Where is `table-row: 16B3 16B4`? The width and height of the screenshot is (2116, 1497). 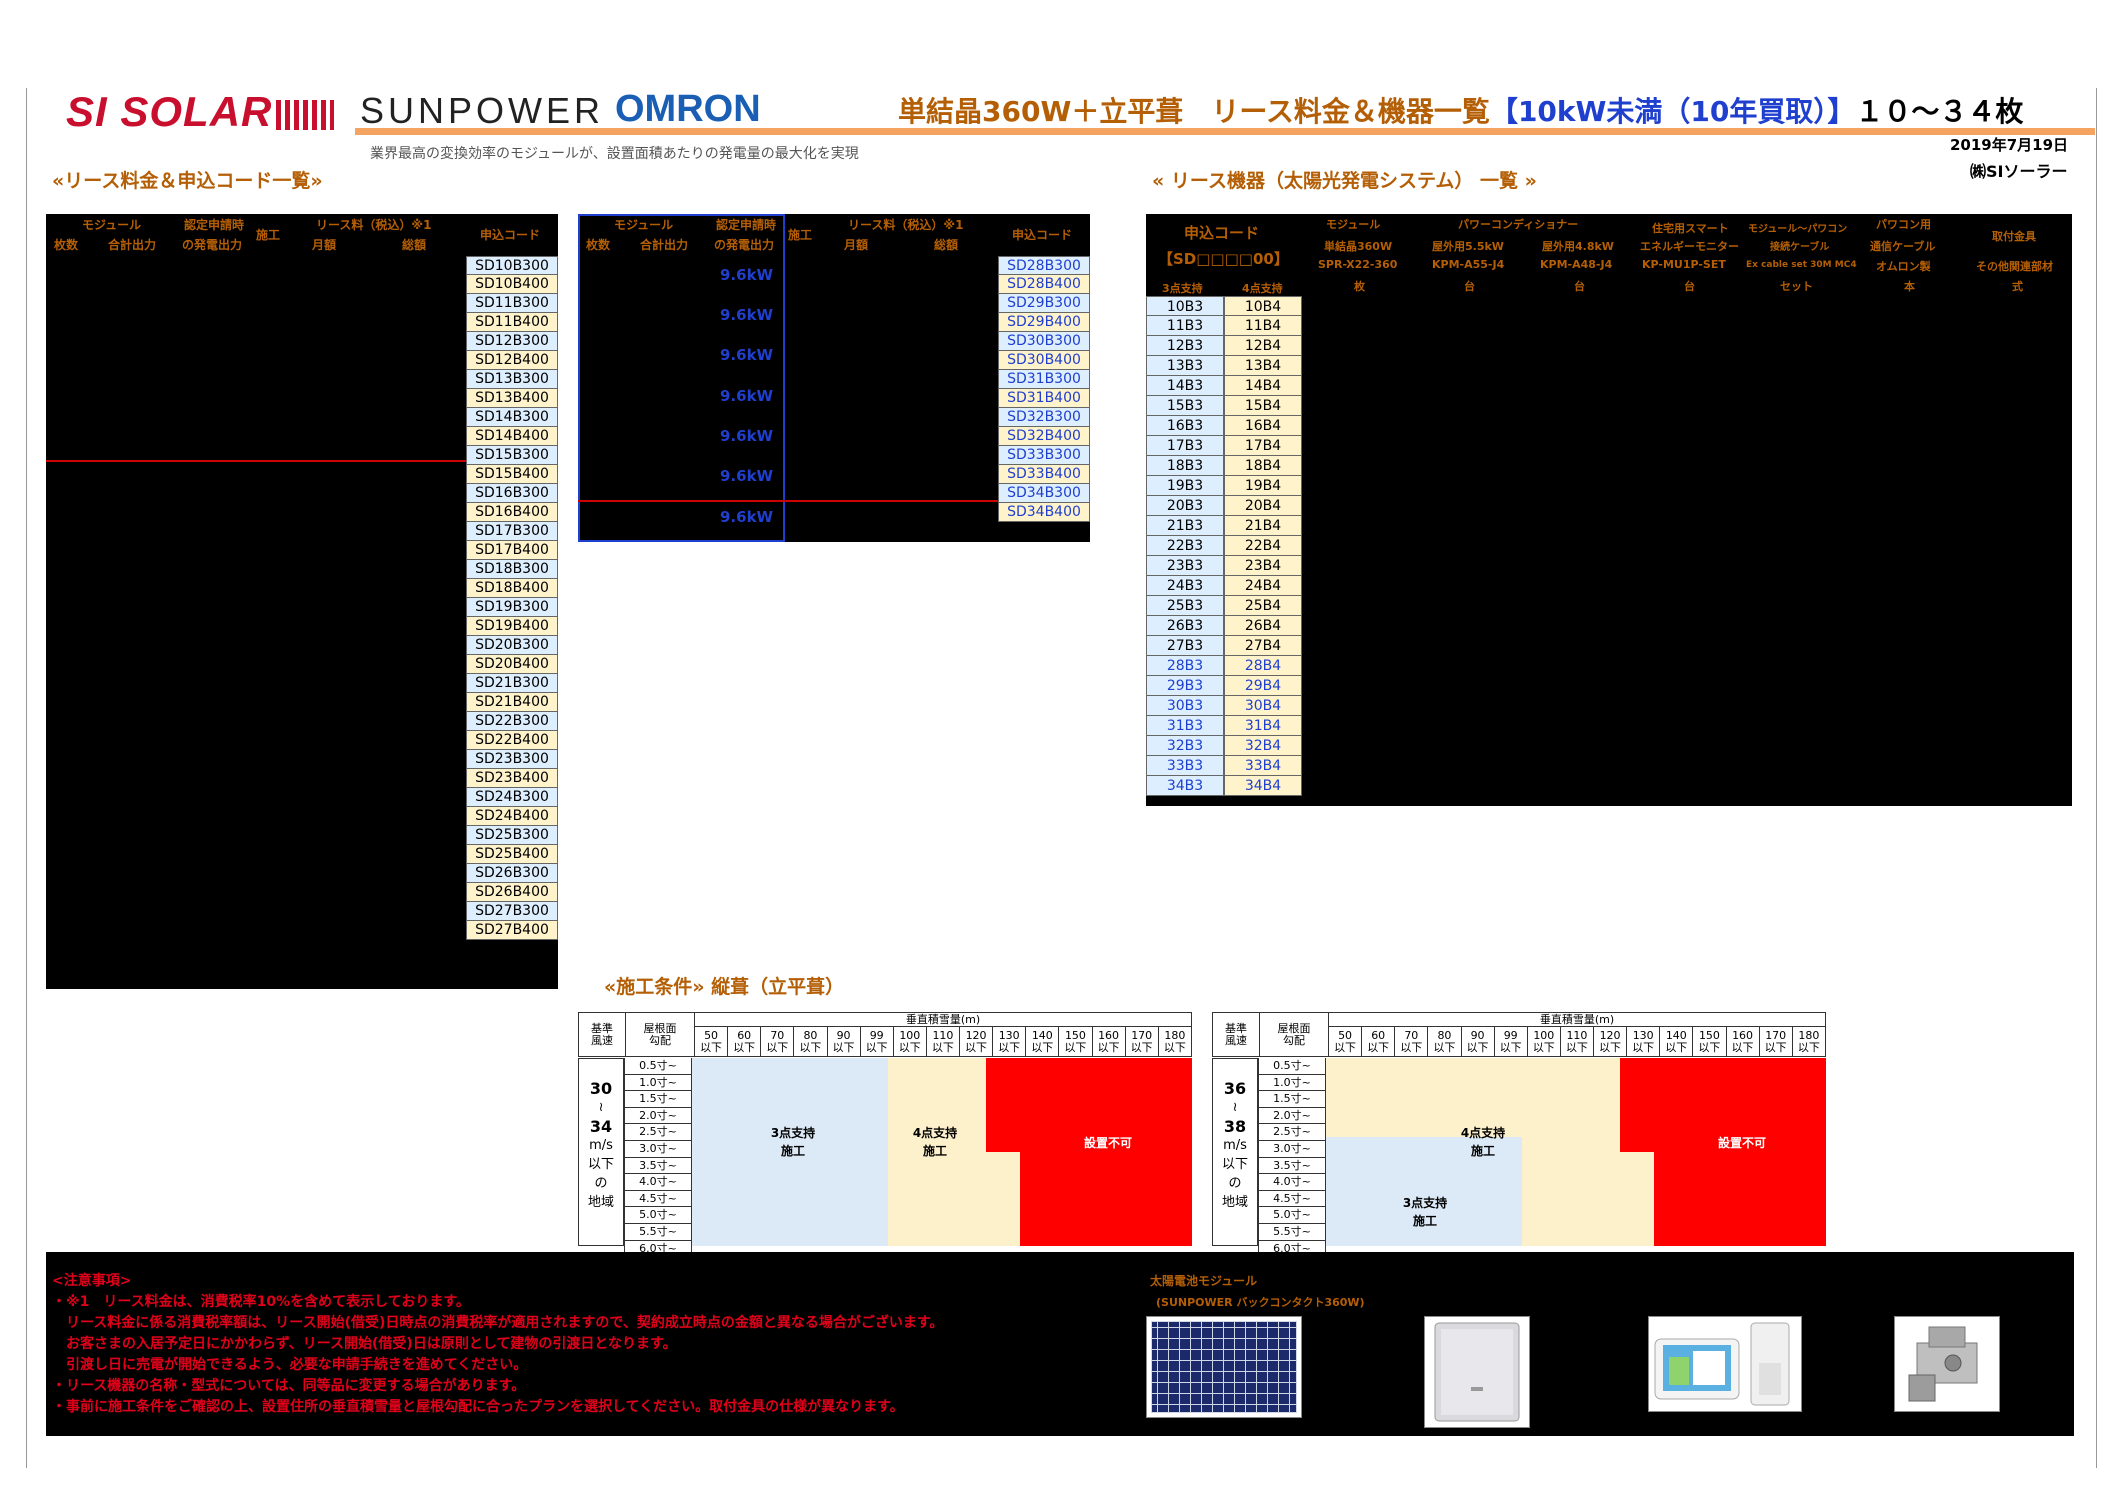 table-row: 16B3 16B4 is located at coordinates (1224, 426).